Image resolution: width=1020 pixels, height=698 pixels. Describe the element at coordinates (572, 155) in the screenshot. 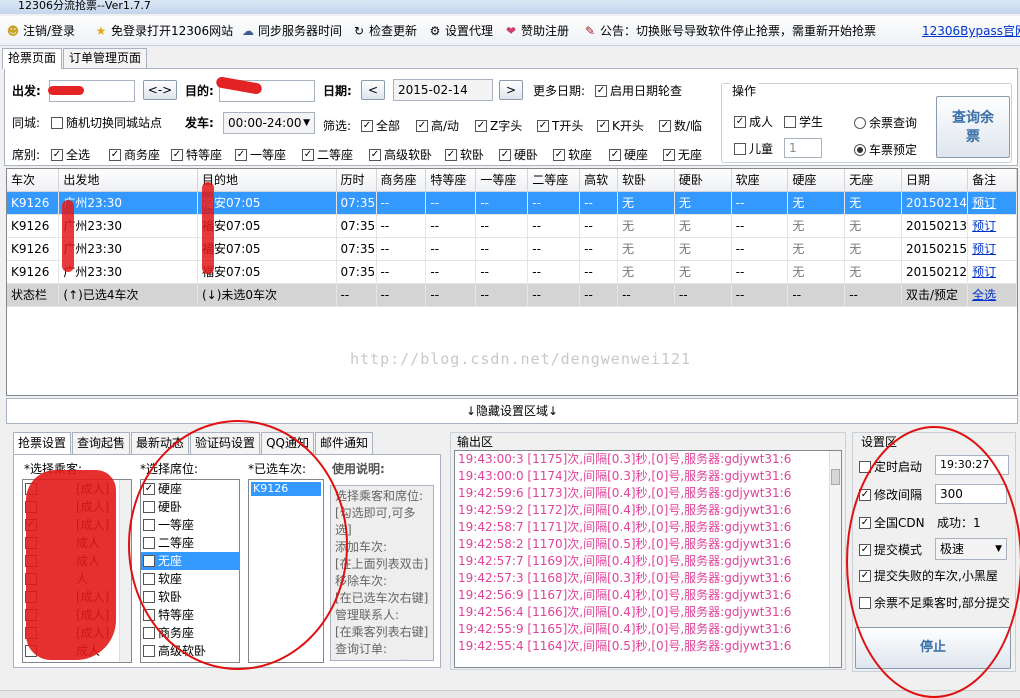

I see `seat-soft-seat: ✓ 软座` at that location.